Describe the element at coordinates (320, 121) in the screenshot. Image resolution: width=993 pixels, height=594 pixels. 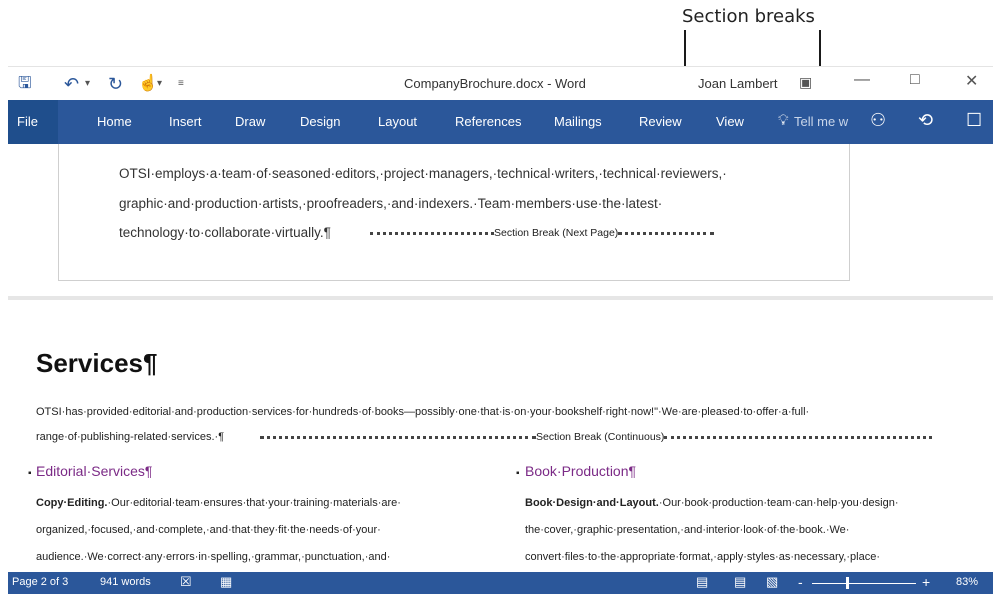
I see `tab-design: Design` at that location.